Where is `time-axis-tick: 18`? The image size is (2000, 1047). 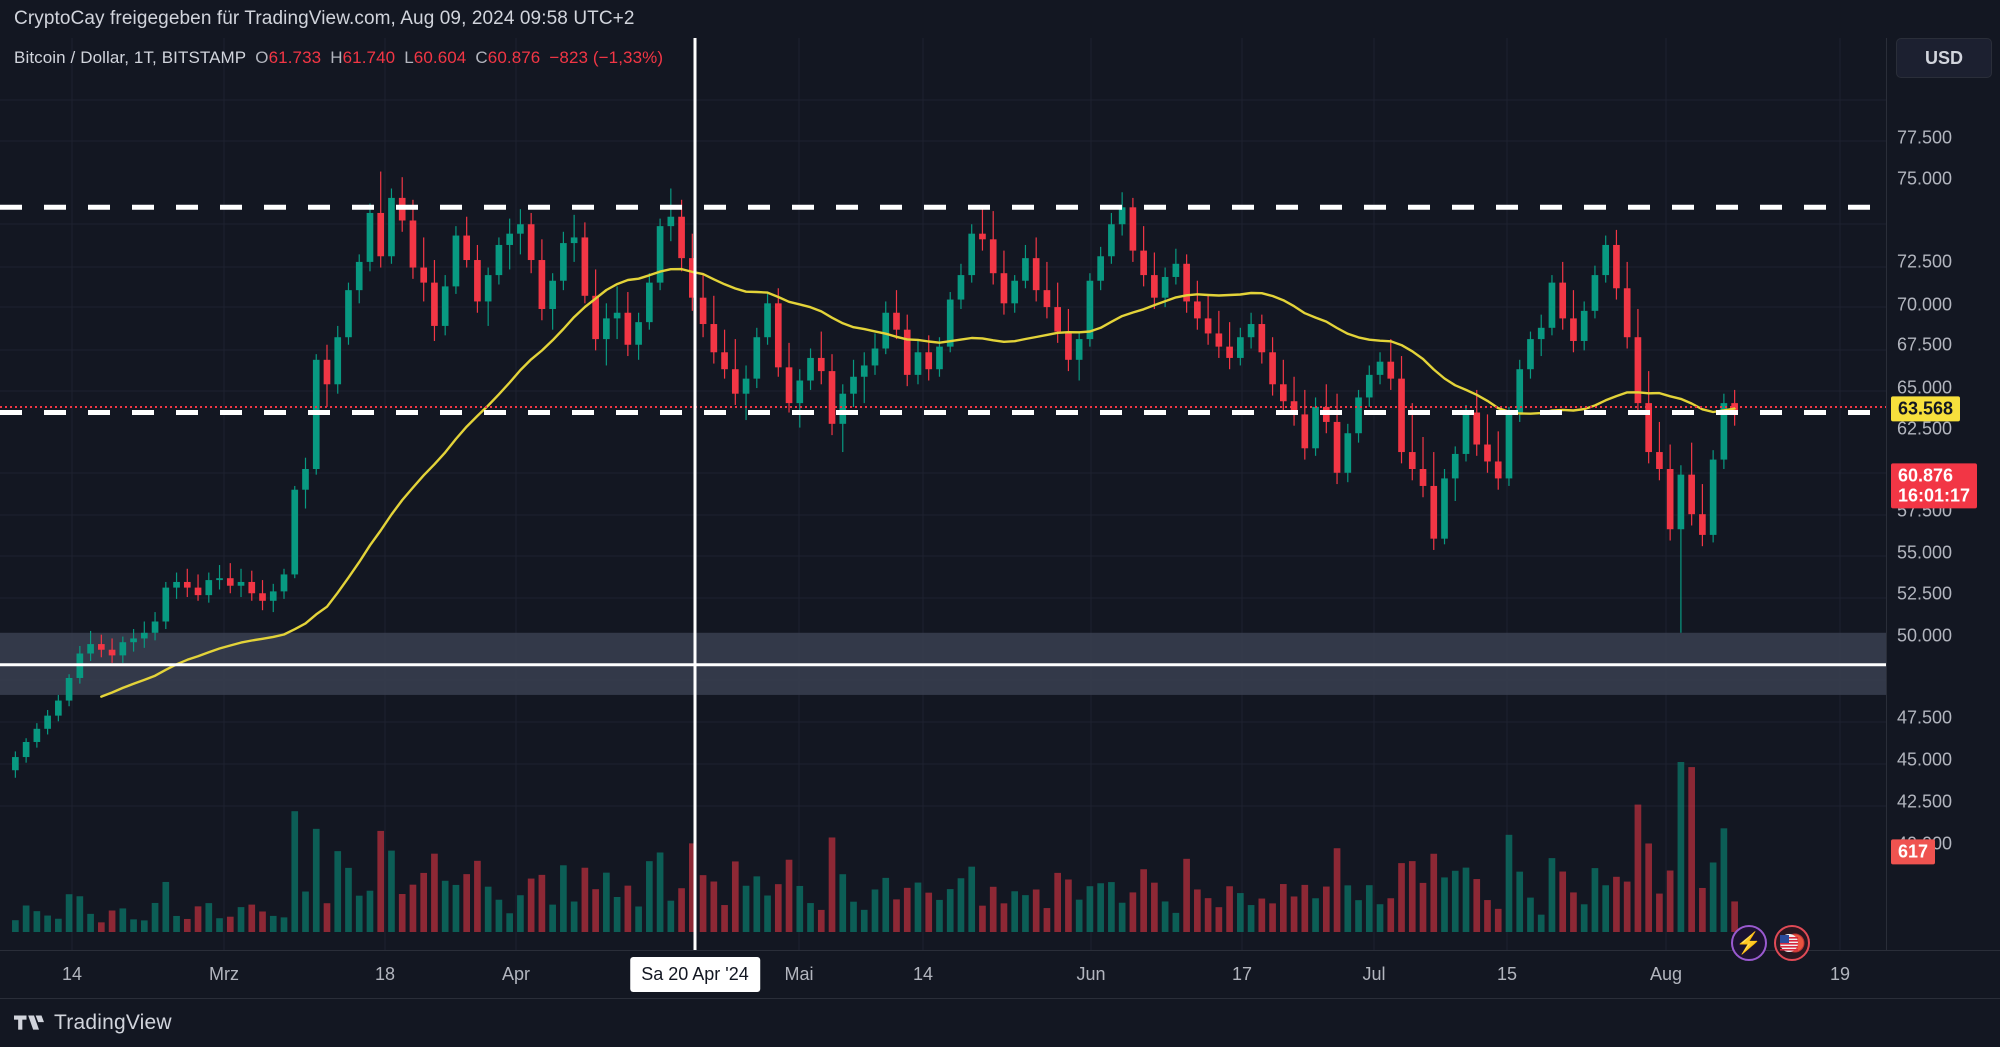
time-axis-tick: 18 is located at coordinates (385, 974).